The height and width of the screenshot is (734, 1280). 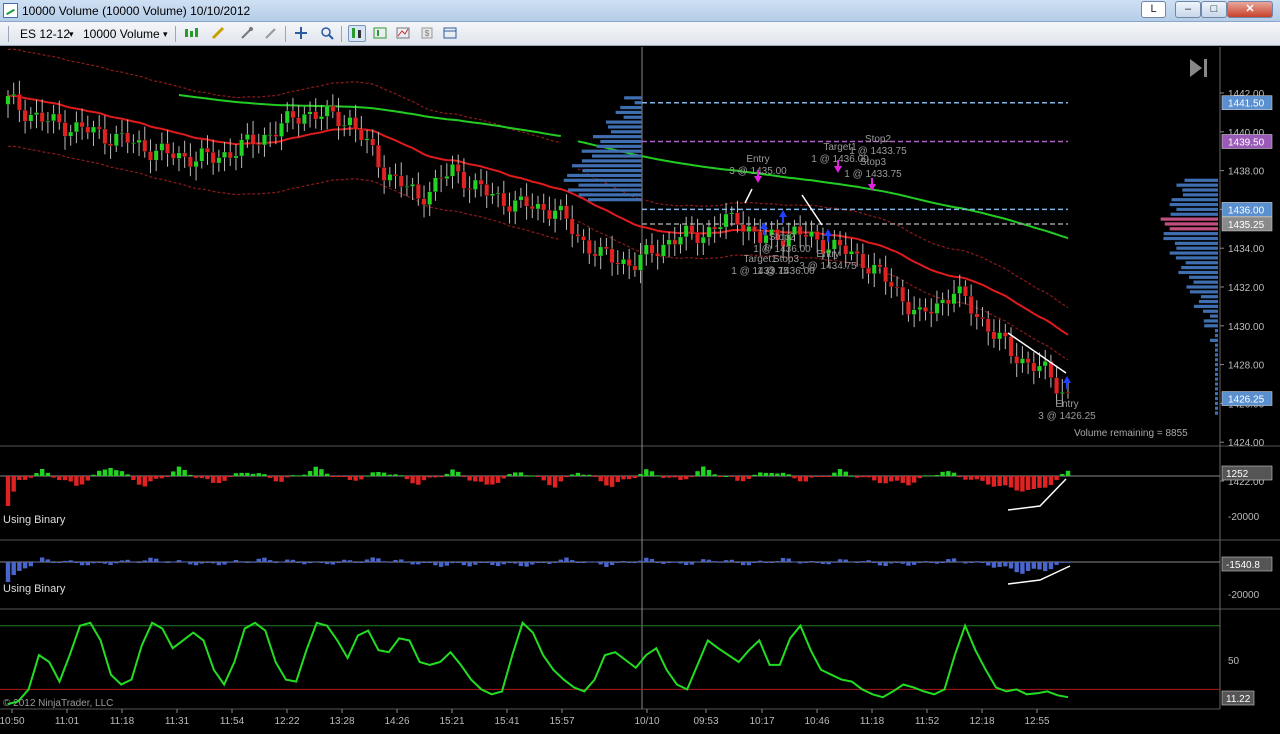 I want to click on period-selector: 10000 Volume, so click(x=121, y=34).